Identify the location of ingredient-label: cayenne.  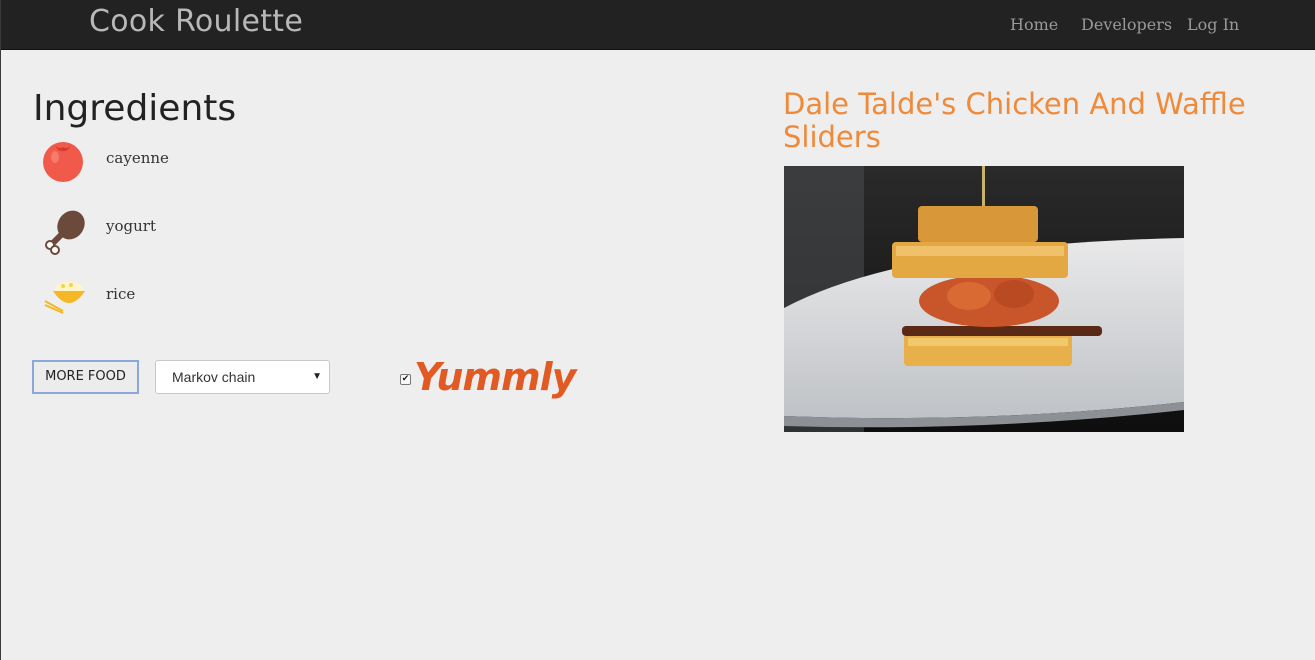
(137, 158).